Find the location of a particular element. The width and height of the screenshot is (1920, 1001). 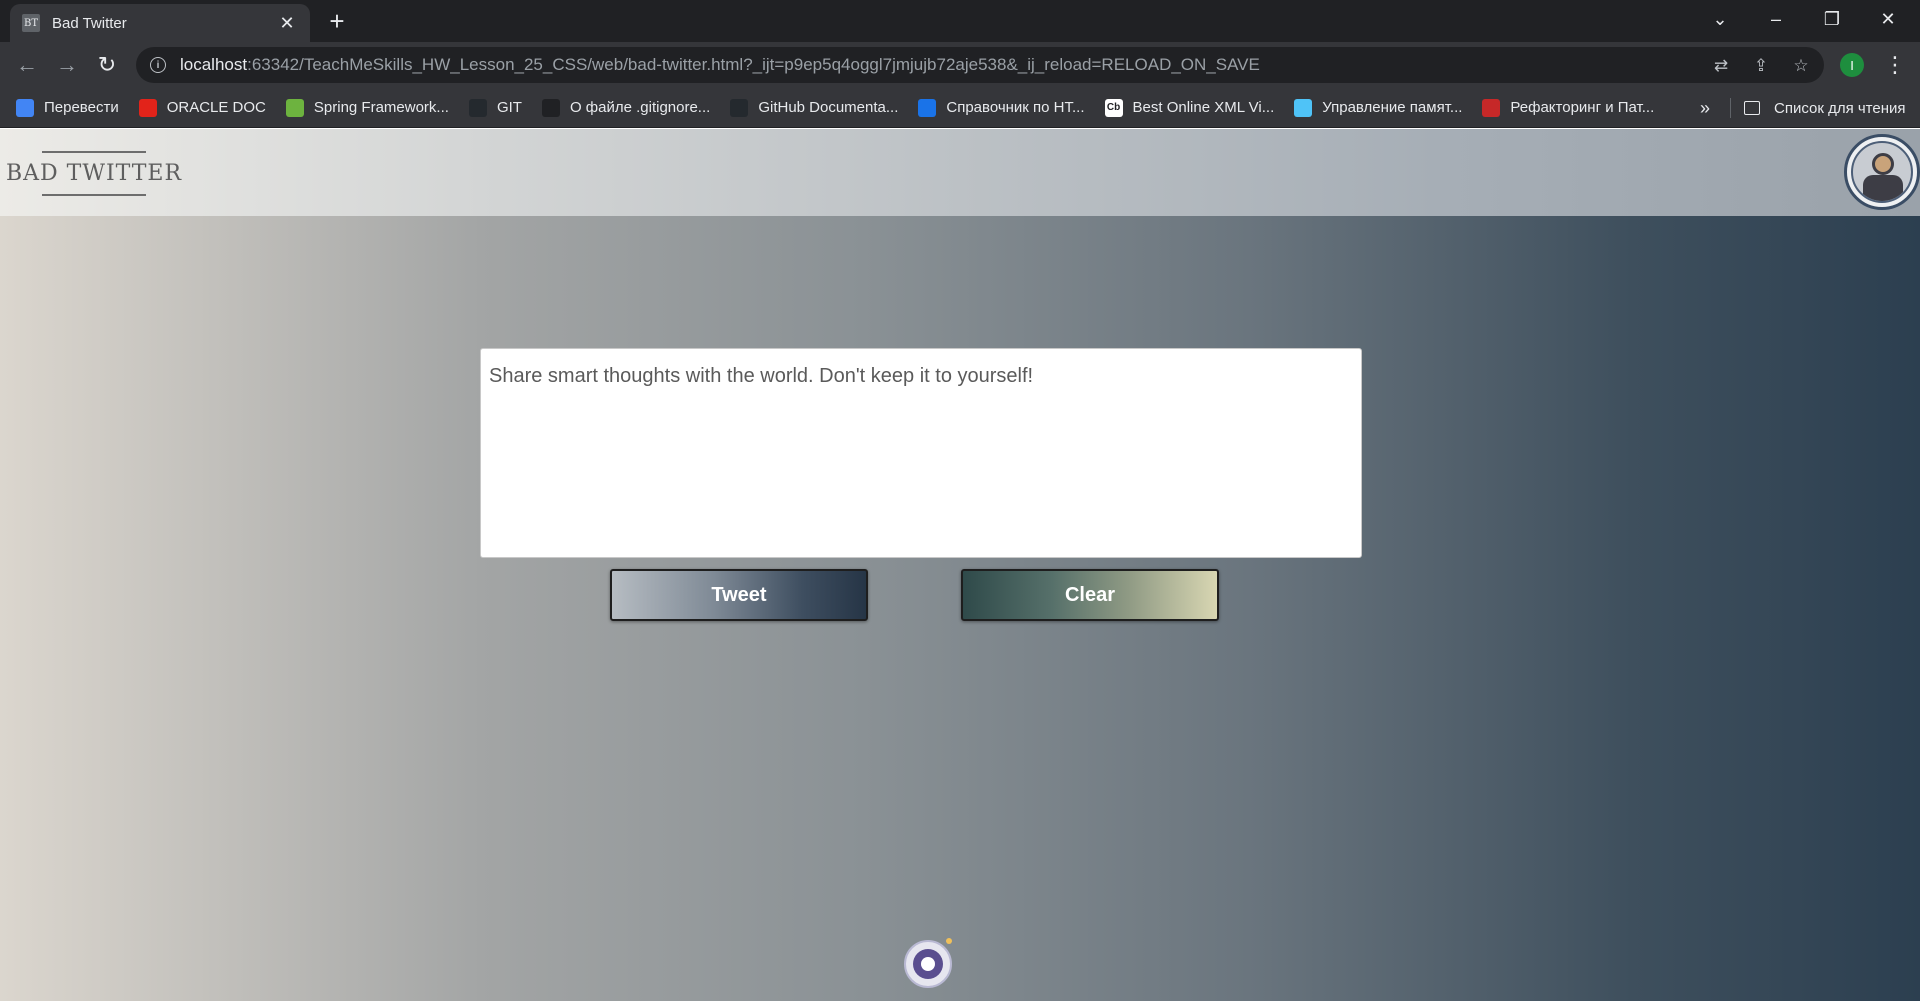

site-logo: BAD TWITTER is located at coordinates (93, 173).